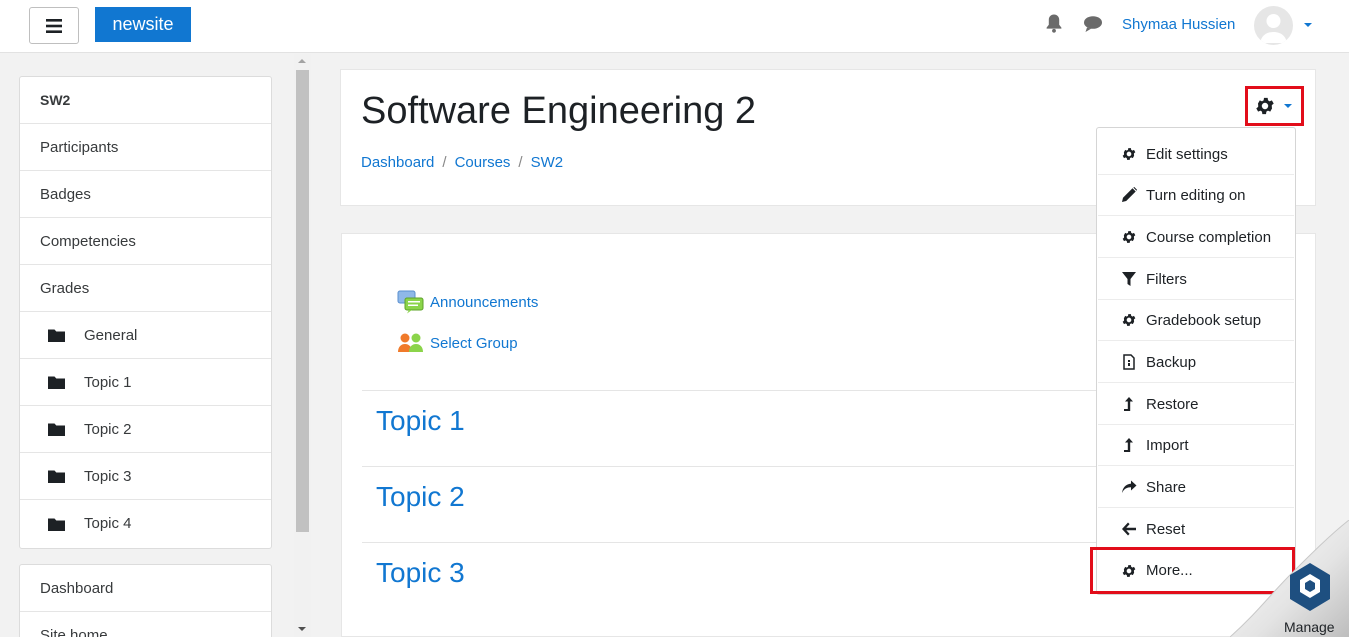 The height and width of the screenshot is (637, 1349). I want to click on page-title: Software Engineering 2, so click(559, 111).